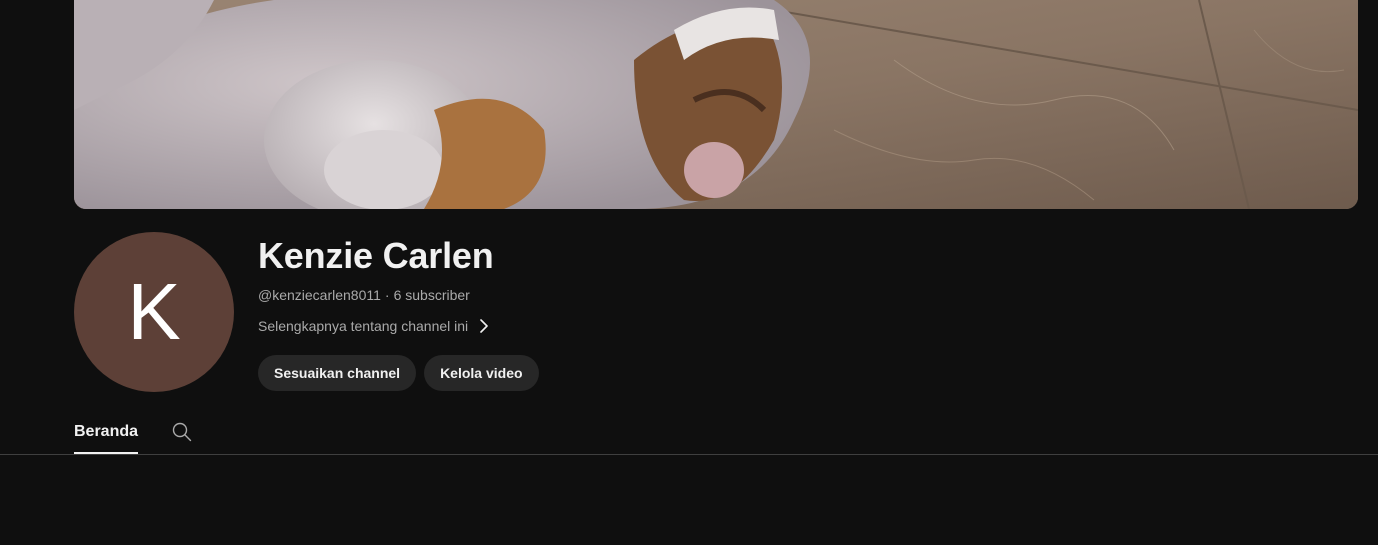 The width and height of the screenshot is (1378, 545). I want to click on channel-tabs: Beranda, so click(134, 432).